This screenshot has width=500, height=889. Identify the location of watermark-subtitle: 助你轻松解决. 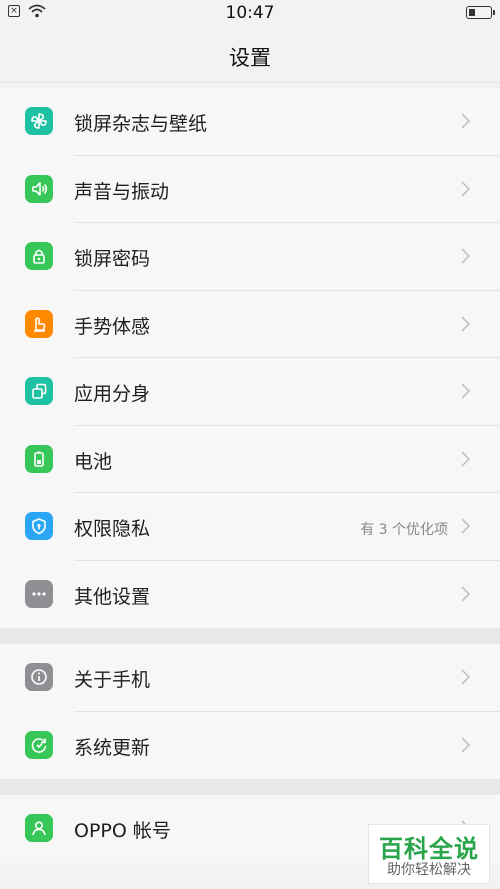
(429, 870).